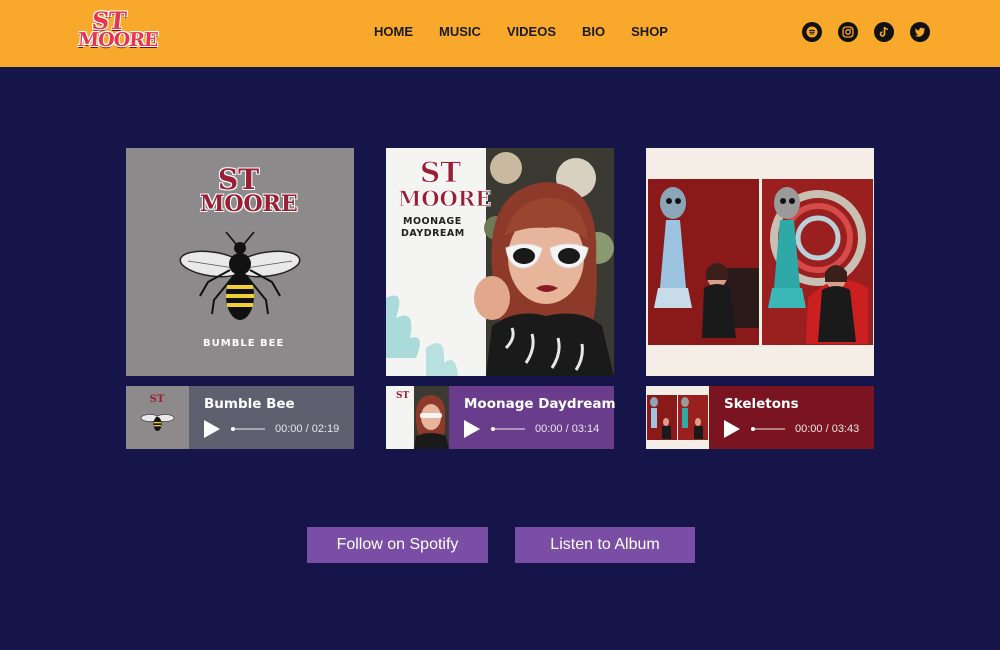 The width and height of the screenshot is (1000, 650). What do you see at coordinates (393, 31) in the screenshot?
I see `nav-home: HOME` at bounding box center [393, 31].